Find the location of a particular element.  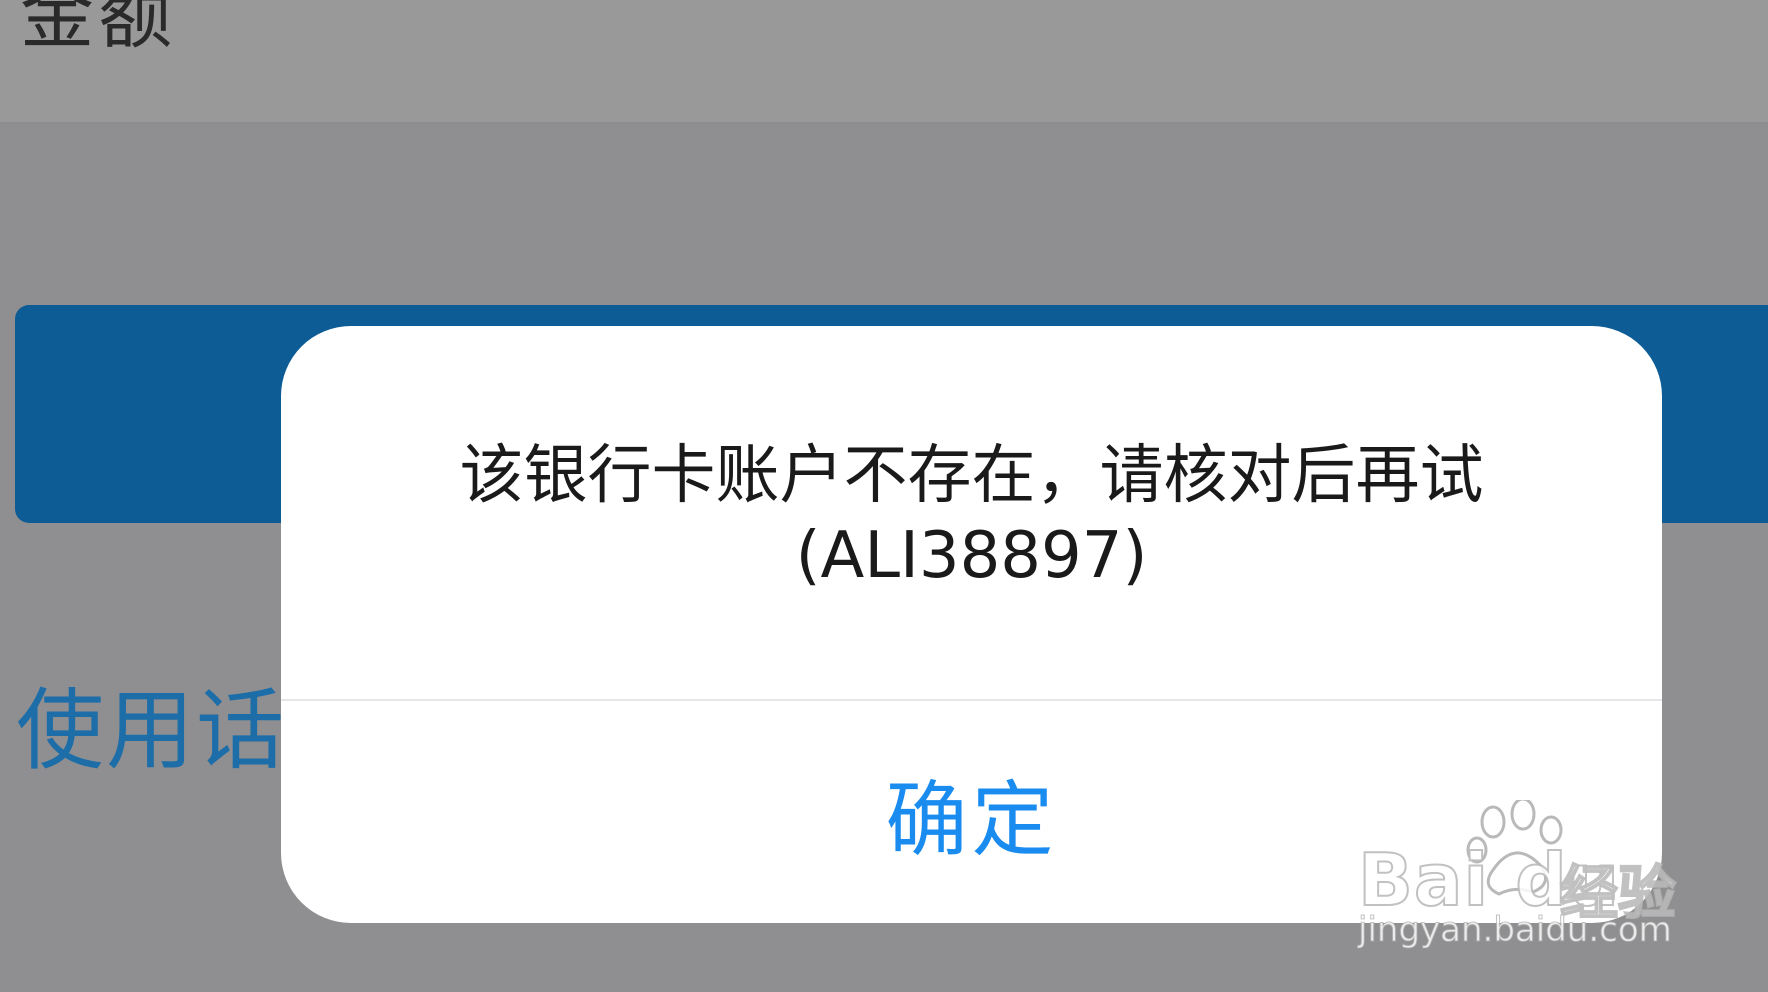

alert-error-code: (ALI38897) is located at coordinates (971, 556).